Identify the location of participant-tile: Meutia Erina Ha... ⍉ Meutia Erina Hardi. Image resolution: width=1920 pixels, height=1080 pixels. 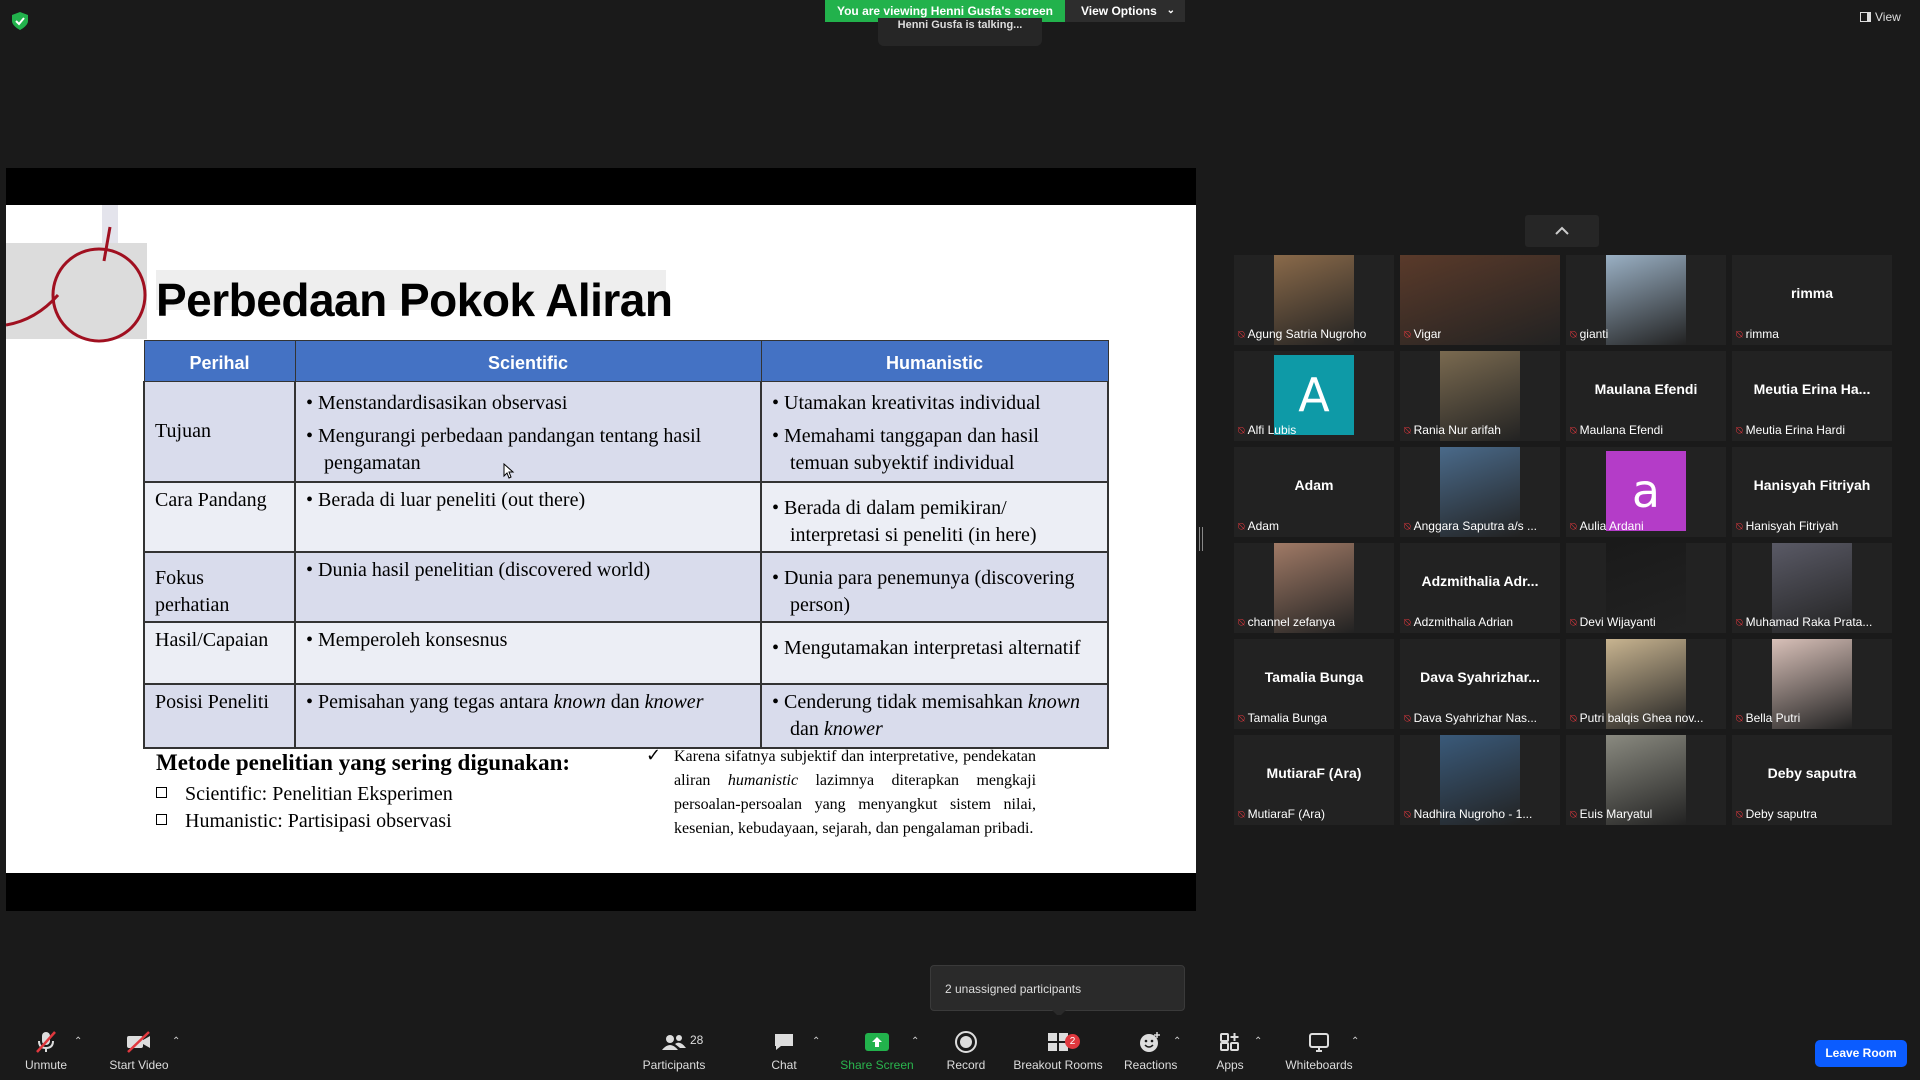
(1812, 396).